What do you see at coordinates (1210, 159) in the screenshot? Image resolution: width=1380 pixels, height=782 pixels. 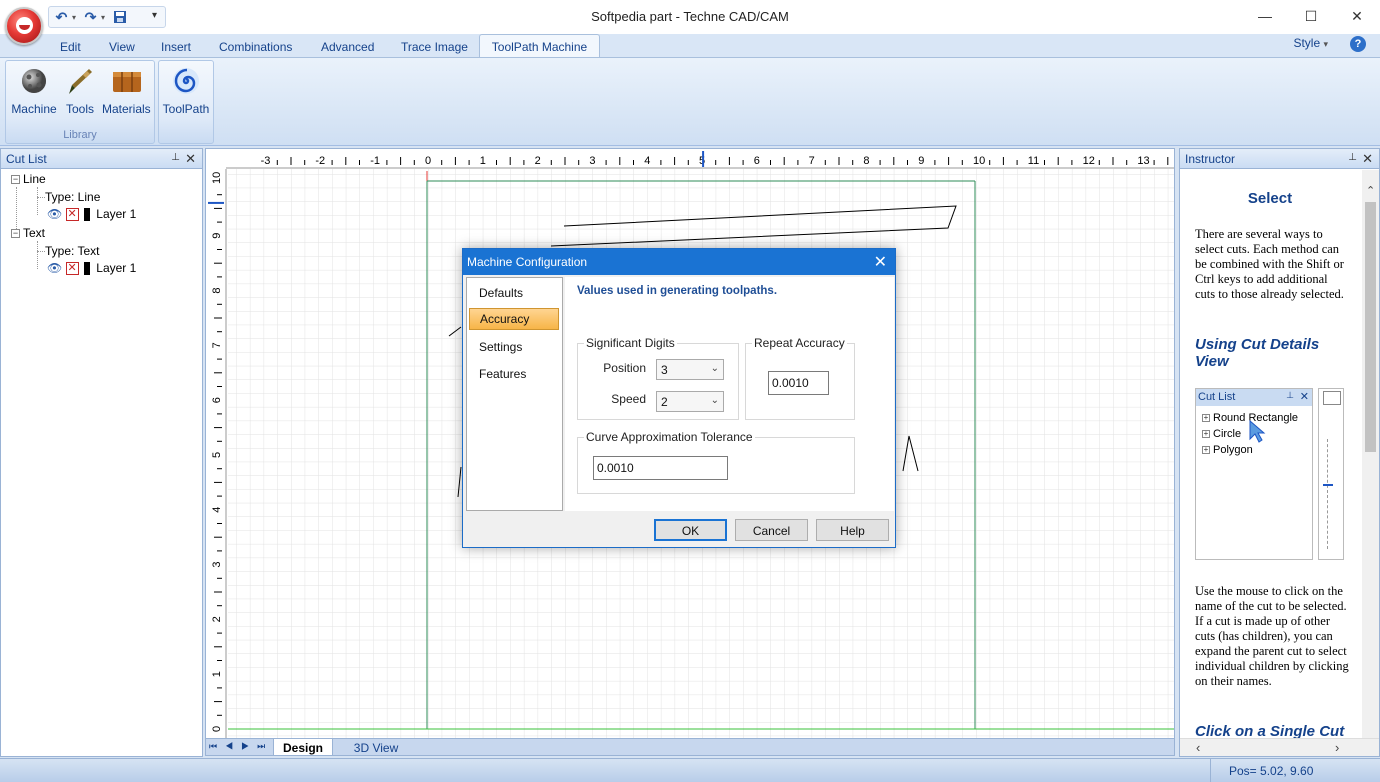 I see `instructor-title: Instructor` at bounding box center [1210, 159].